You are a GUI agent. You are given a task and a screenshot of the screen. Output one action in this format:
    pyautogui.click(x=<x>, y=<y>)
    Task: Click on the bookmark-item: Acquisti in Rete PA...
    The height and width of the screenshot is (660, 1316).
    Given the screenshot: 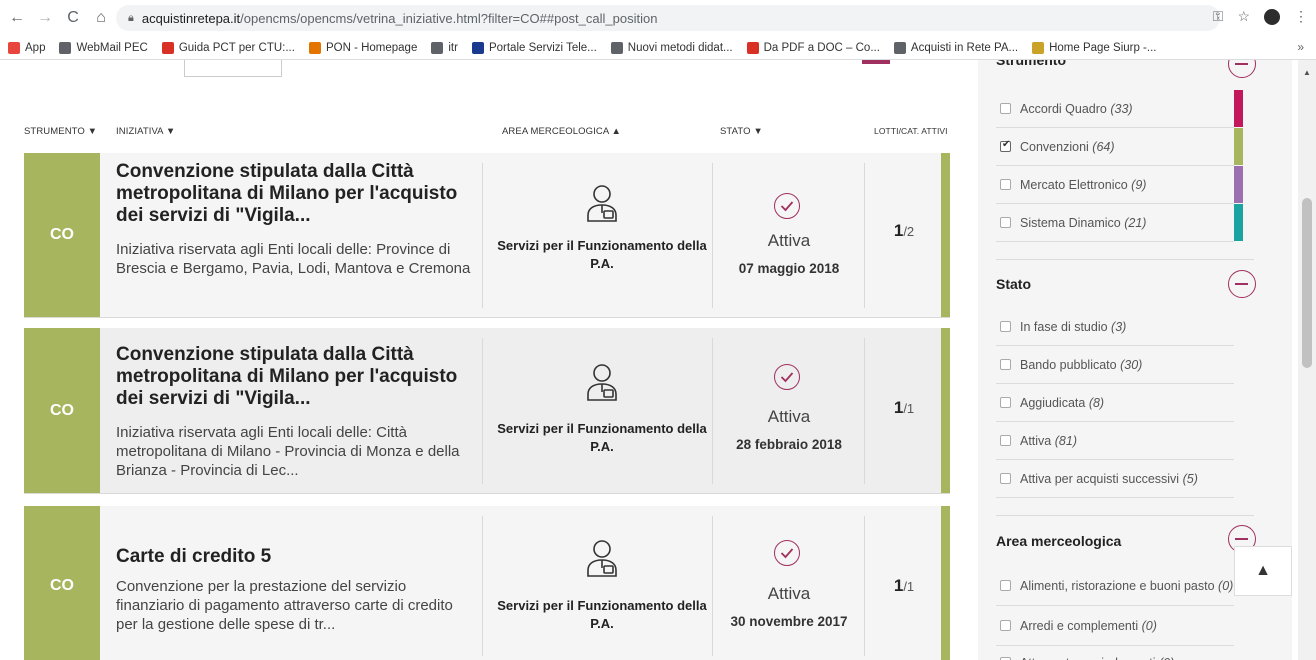 What is the action you would take?
    pyautogui.click(x=956, y=47)
    